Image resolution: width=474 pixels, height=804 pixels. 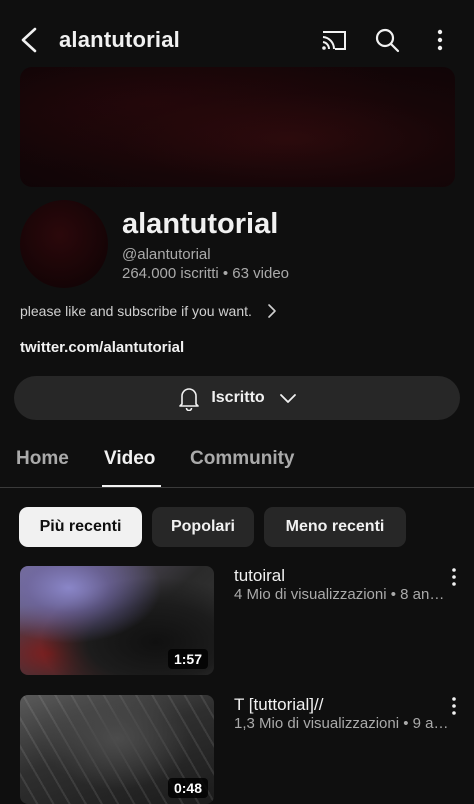 What do you see at coordinates (117, 749) in the screenshot?
I see `video-thumbnail: 0:48` at bounding box center [117, 749].